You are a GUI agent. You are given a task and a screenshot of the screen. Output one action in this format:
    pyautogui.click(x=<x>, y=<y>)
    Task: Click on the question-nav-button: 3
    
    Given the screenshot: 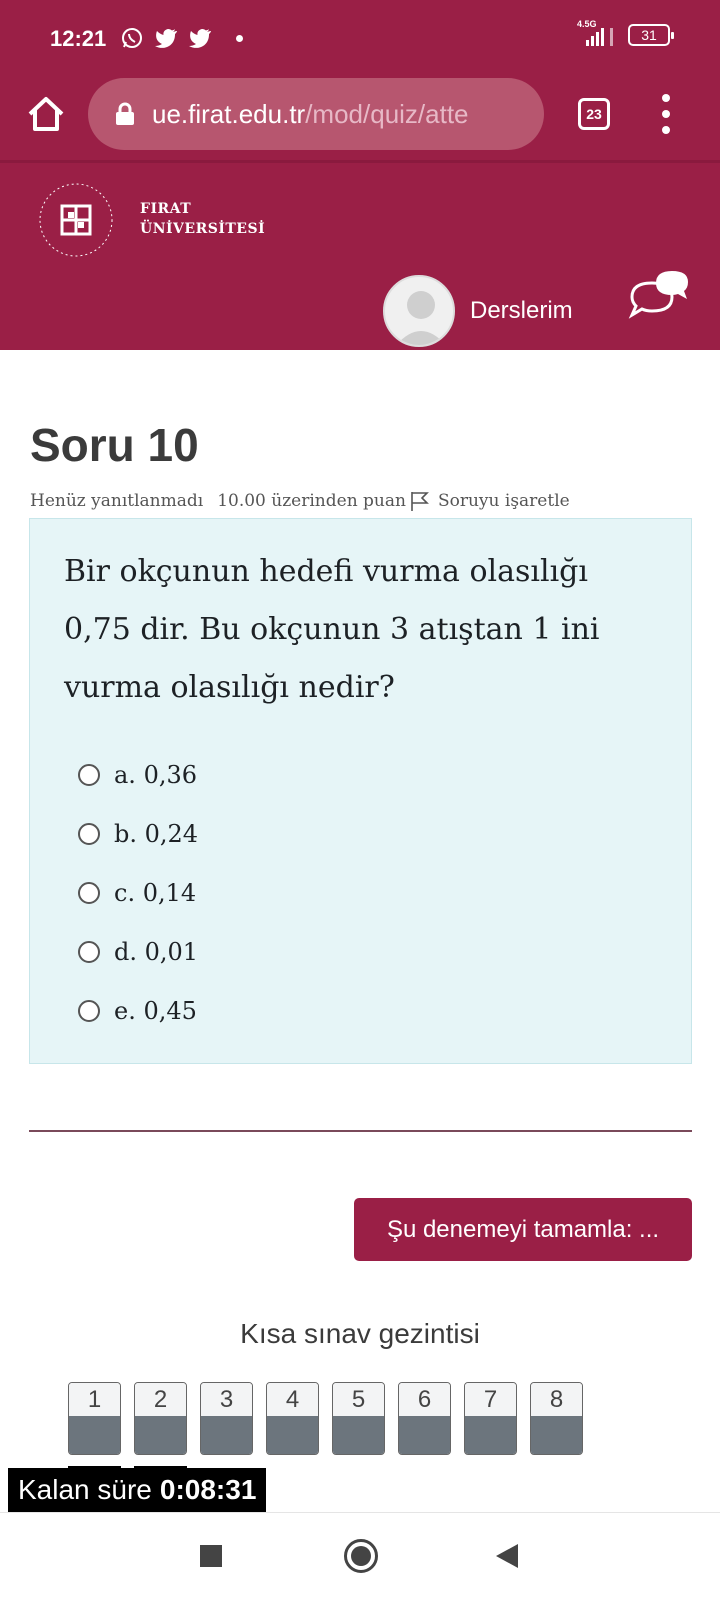 What is the action you would take?
    pyautogui.click(x=226, y=1418)
    